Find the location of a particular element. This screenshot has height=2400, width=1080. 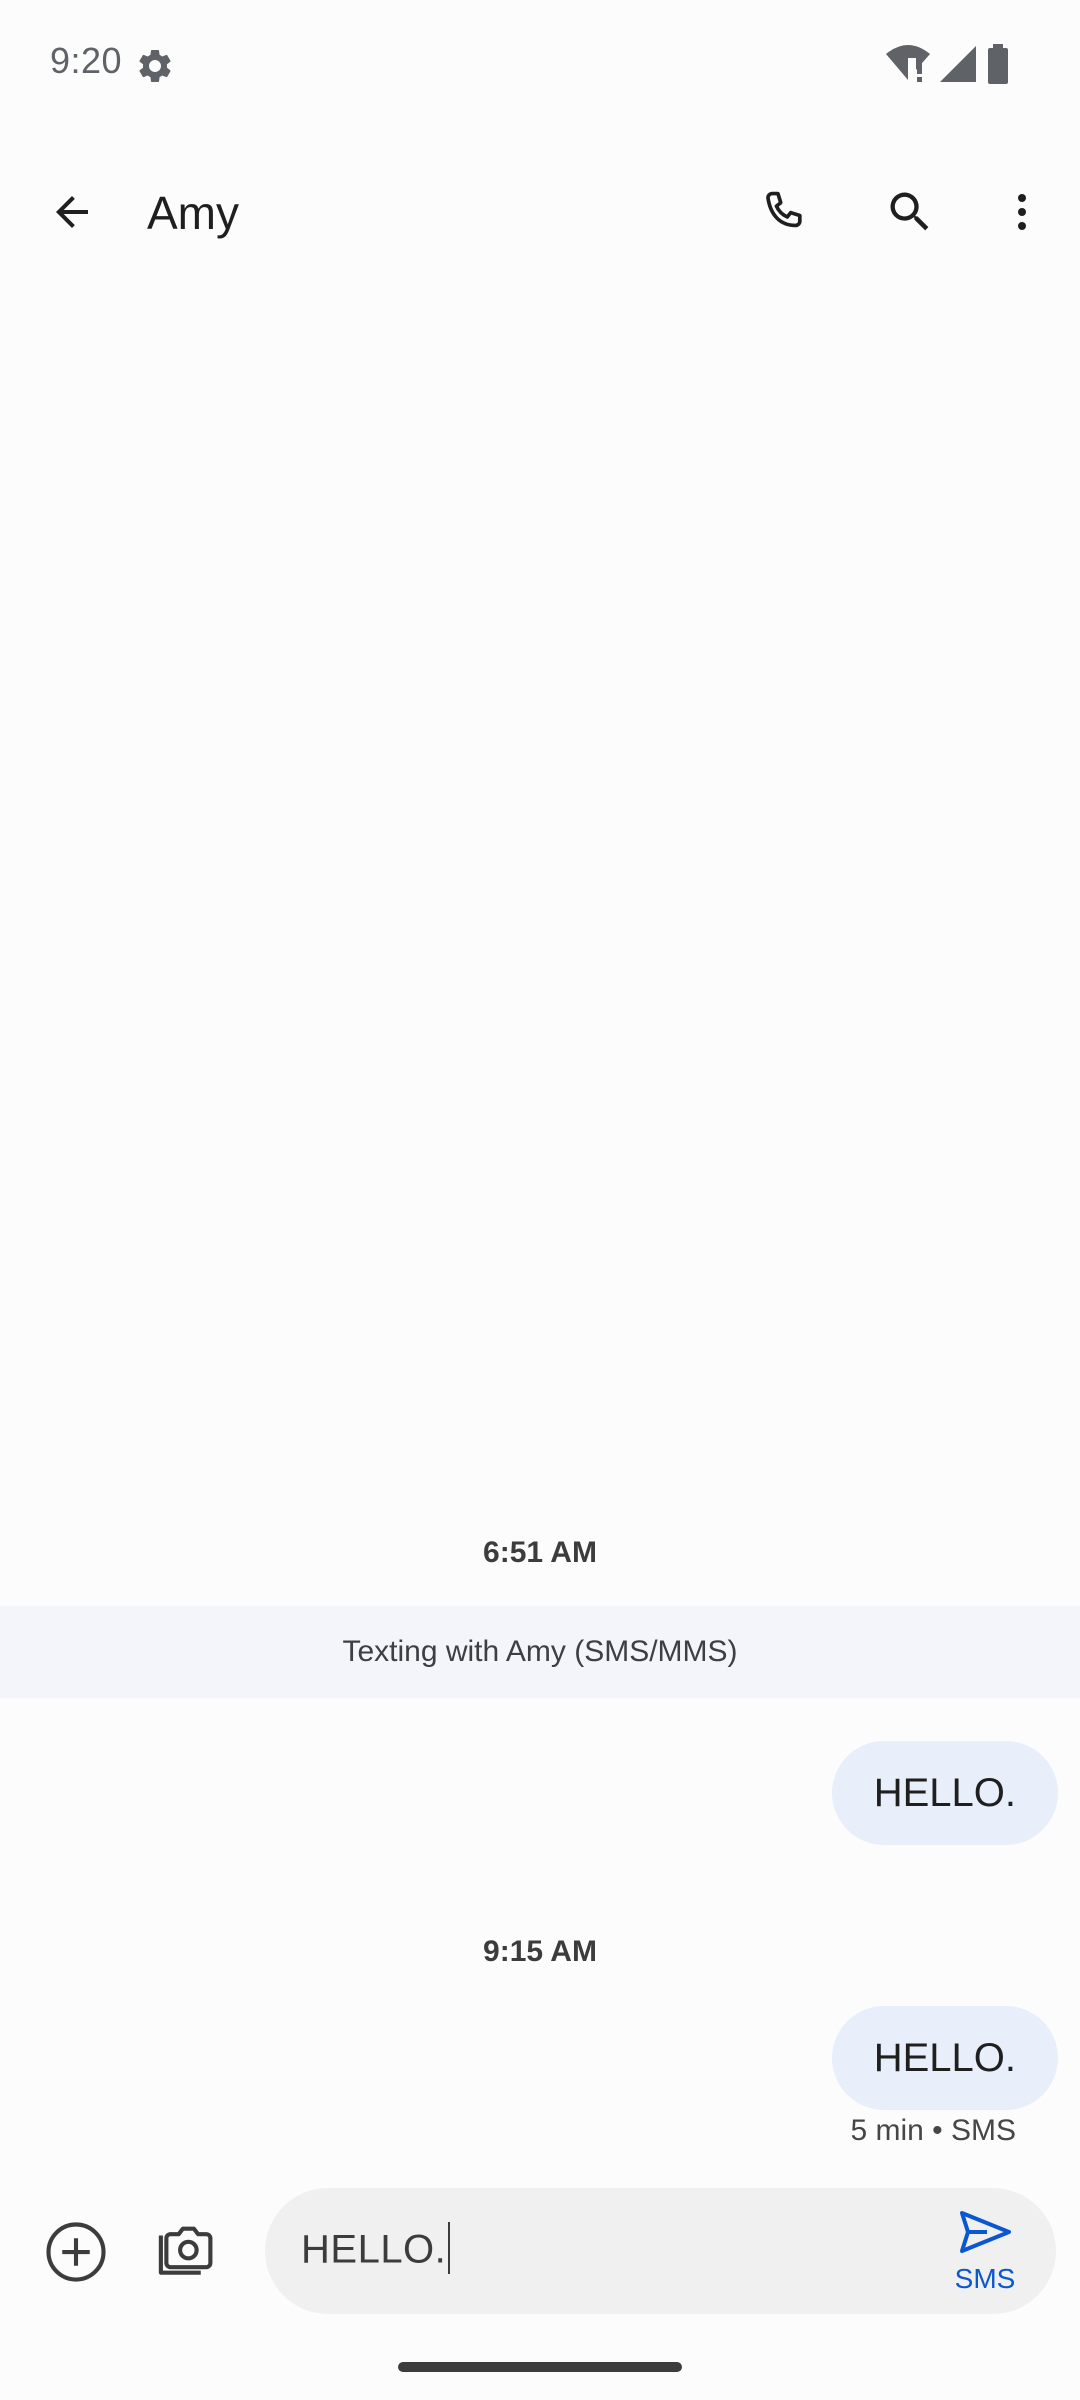

search-button is located at coordinates (910, 214).